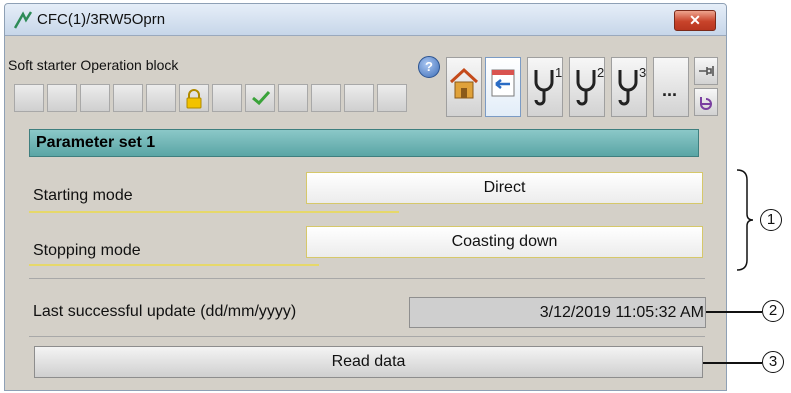 Image resolution: width=791 pixels, height=393 pixels. Describe the element at coordinates (771, 220) in the screenshot. I see `callout-1: 1` at that location.